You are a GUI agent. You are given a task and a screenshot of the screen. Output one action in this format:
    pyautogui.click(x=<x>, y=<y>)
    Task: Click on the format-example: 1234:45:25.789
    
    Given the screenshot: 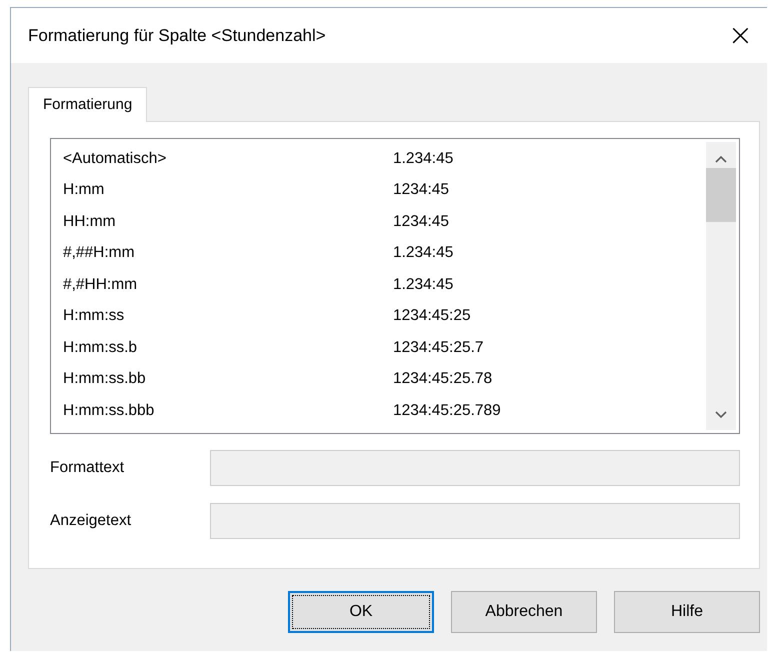 What is the action you would take?
    pyautogui.click(x=447, y=411)
    